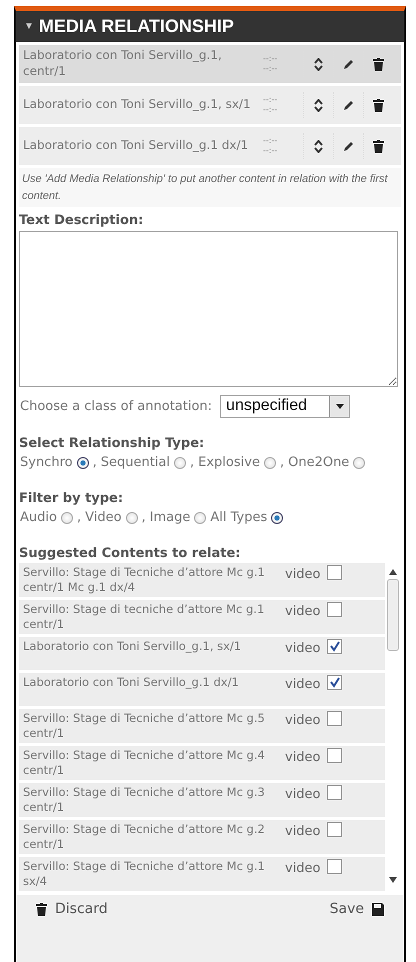 This screenshot has width=416, height=962. I want to click on suggestion-row: Servillo: Stage di Tecniche d’attore Mc g.1 centr/1 Mc g.1 dx/4 video, so click(202, 580).